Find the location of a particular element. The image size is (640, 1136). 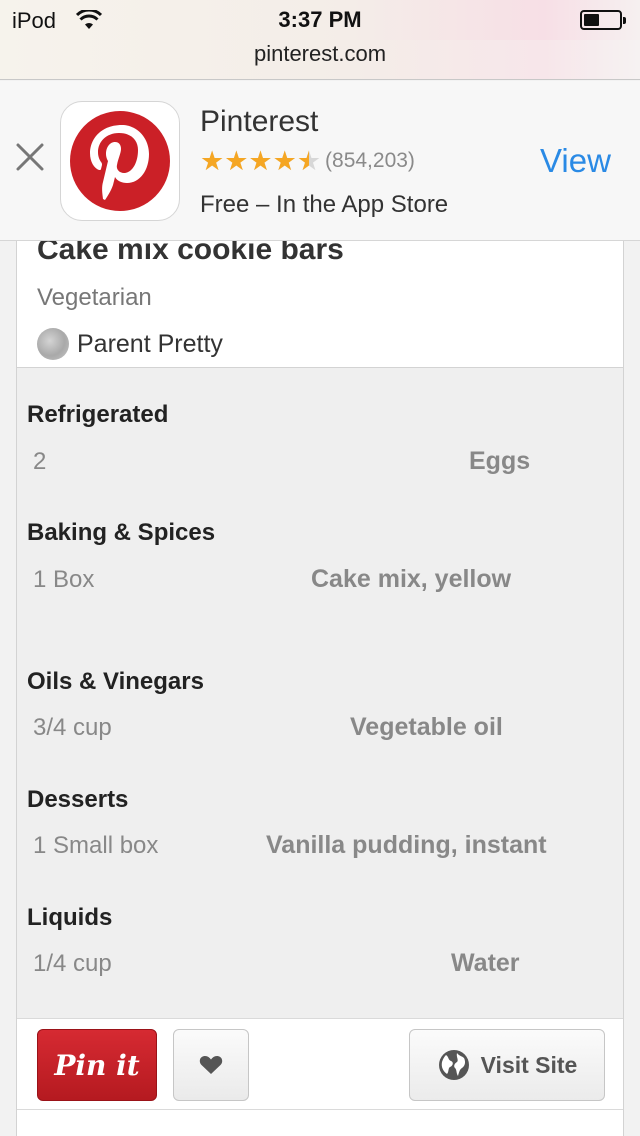

battery-icon is located at coordinates (603, 20).